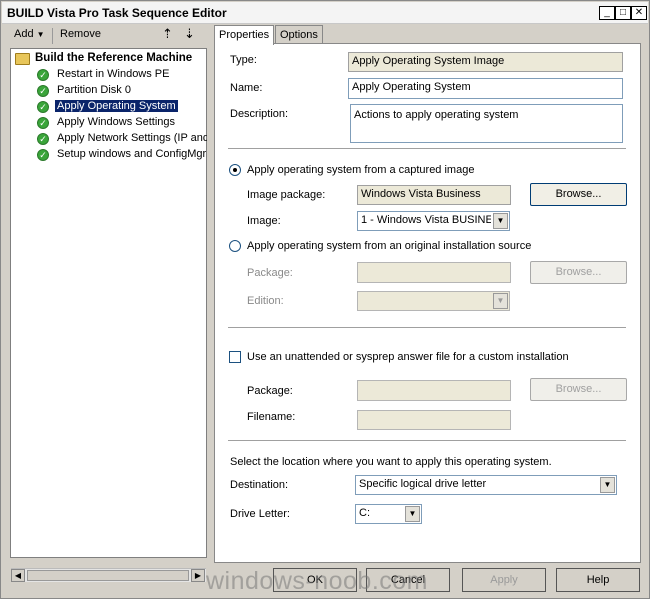 This screenshot has height=599, width=650. What do you see at coordinates (434, 272) in the screenshot?
I see `original-package-field` at bounding box center [434, 272].